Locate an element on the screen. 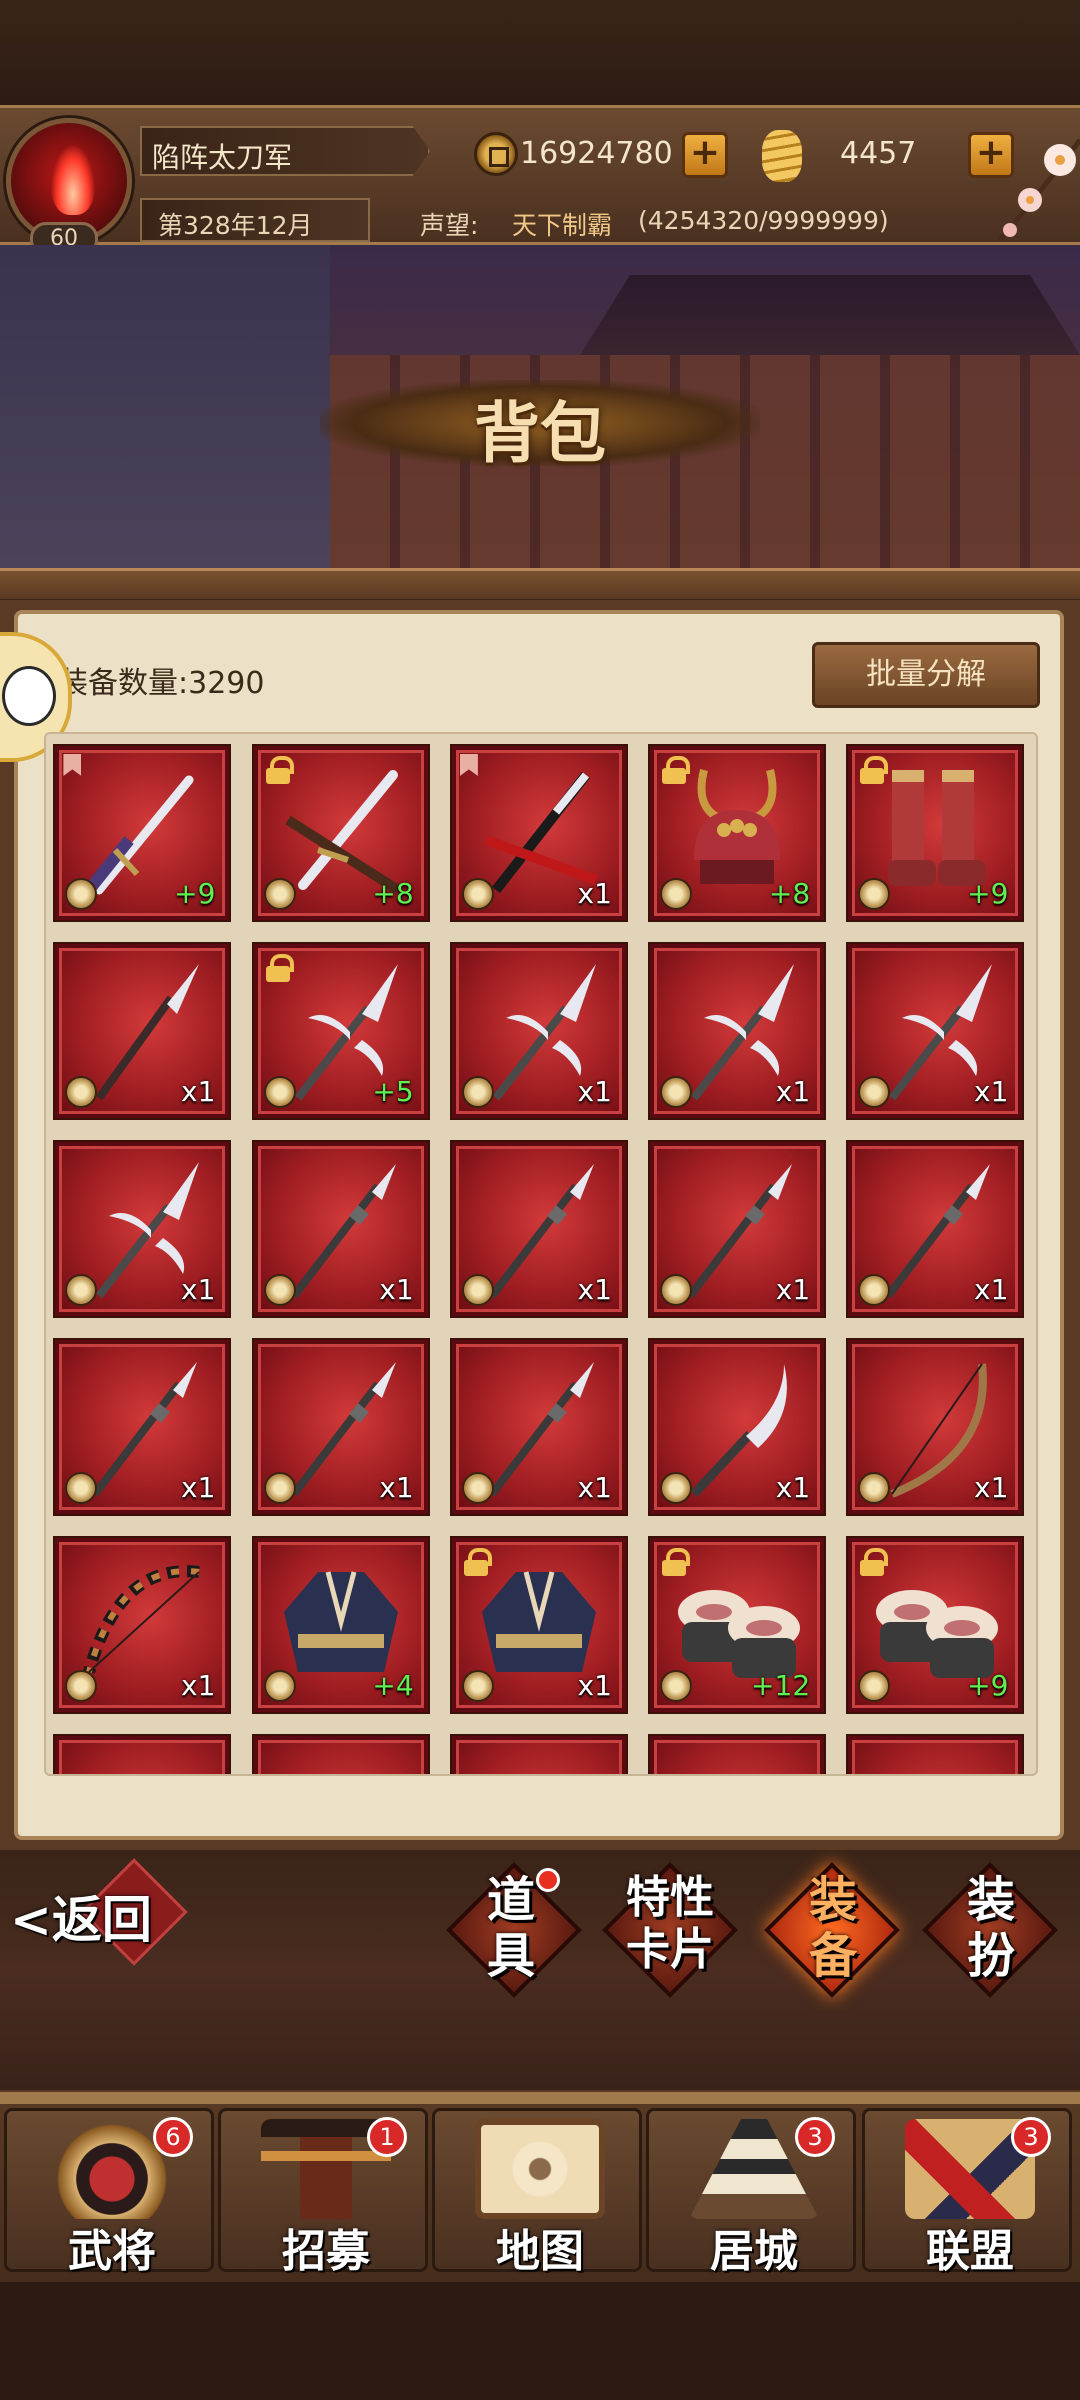  item-quantity: +8 is located at coordinates (789, 893).